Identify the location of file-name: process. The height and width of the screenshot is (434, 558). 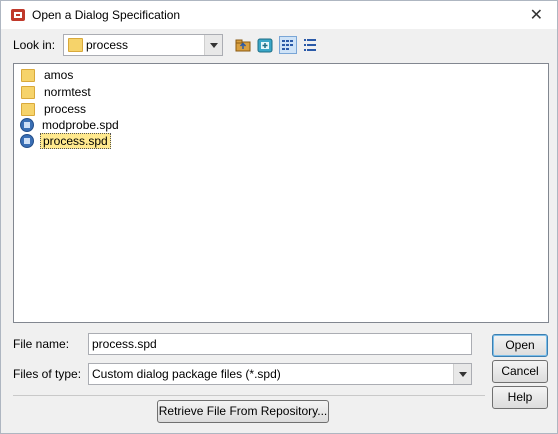
(65, 109).